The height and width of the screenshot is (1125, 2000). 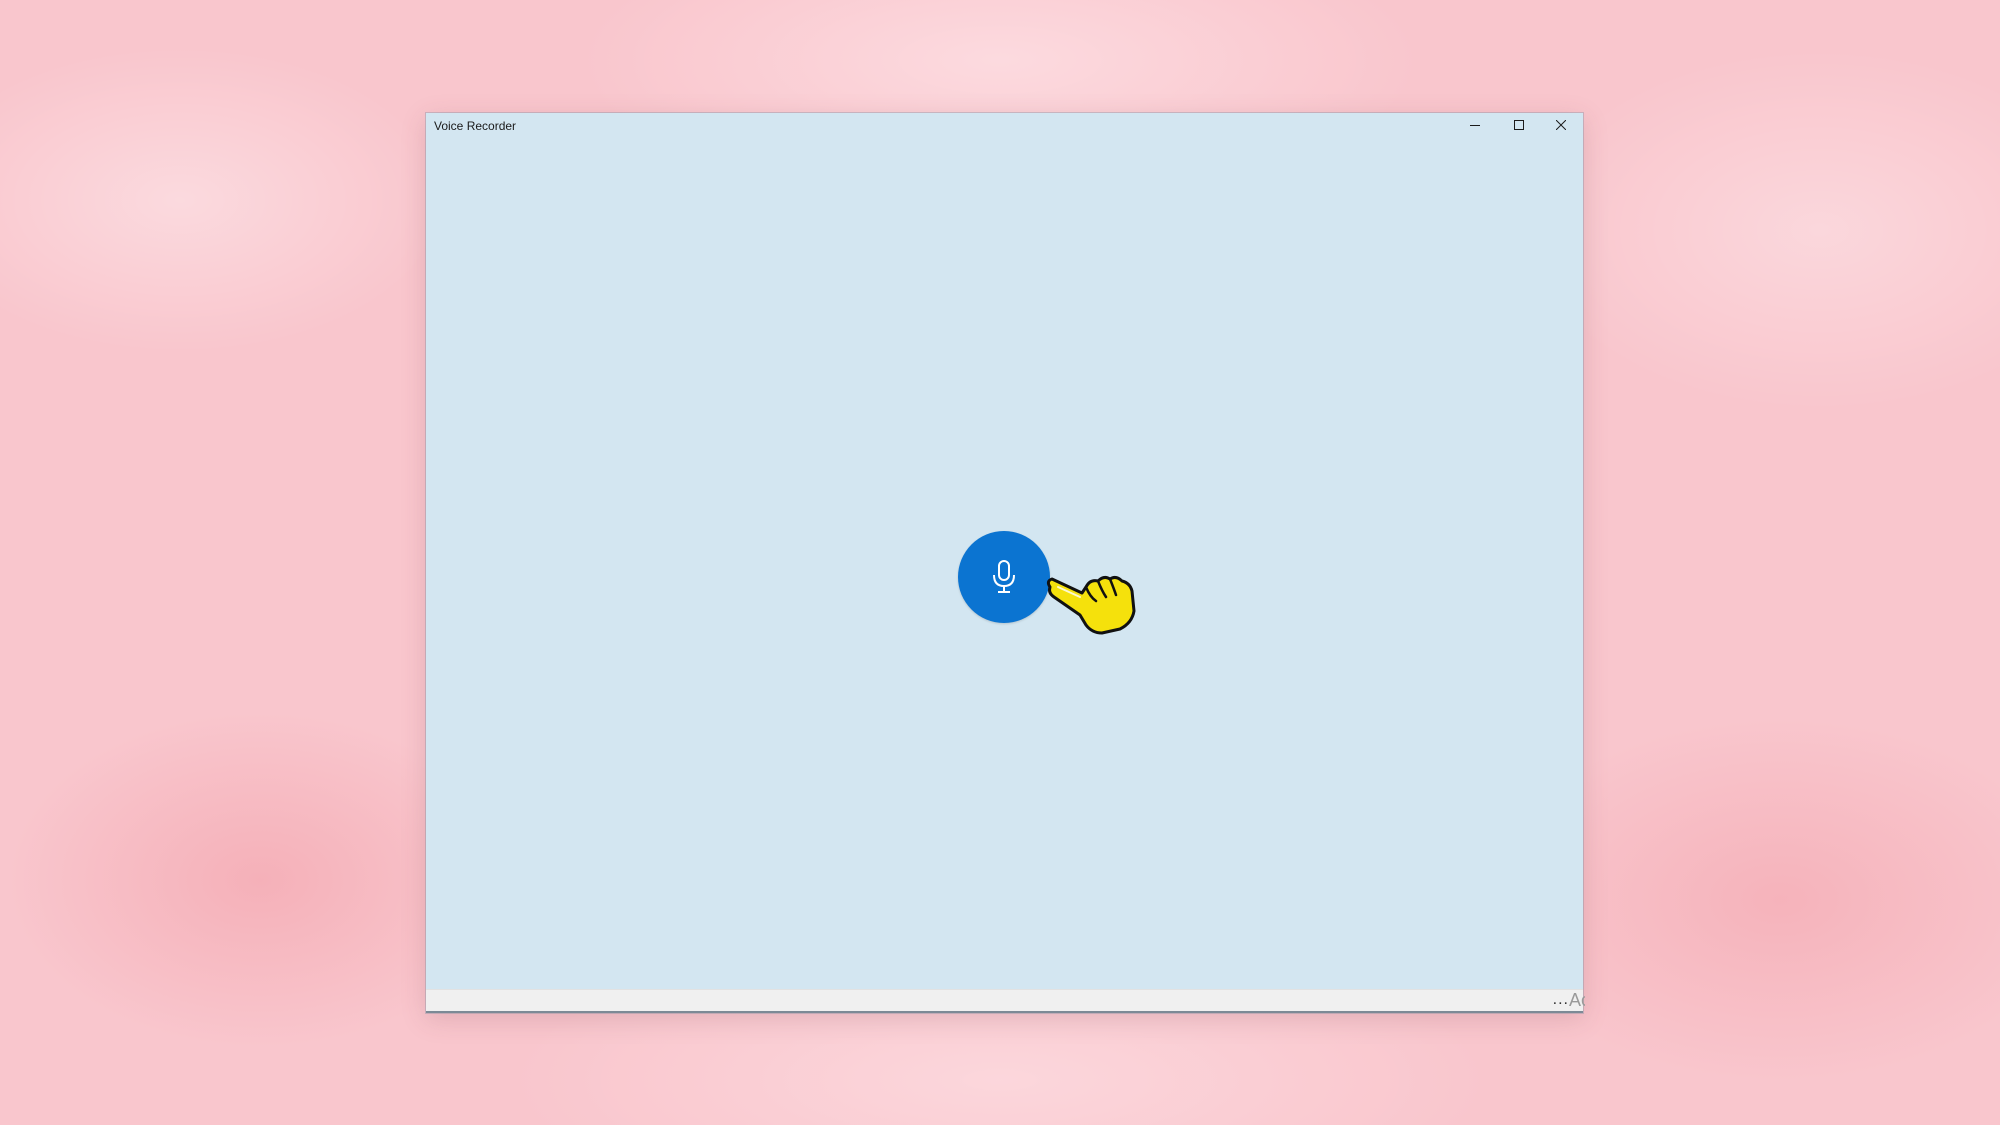 I want to click on app-title: Voice Recorder, so click(x=475, y=126).